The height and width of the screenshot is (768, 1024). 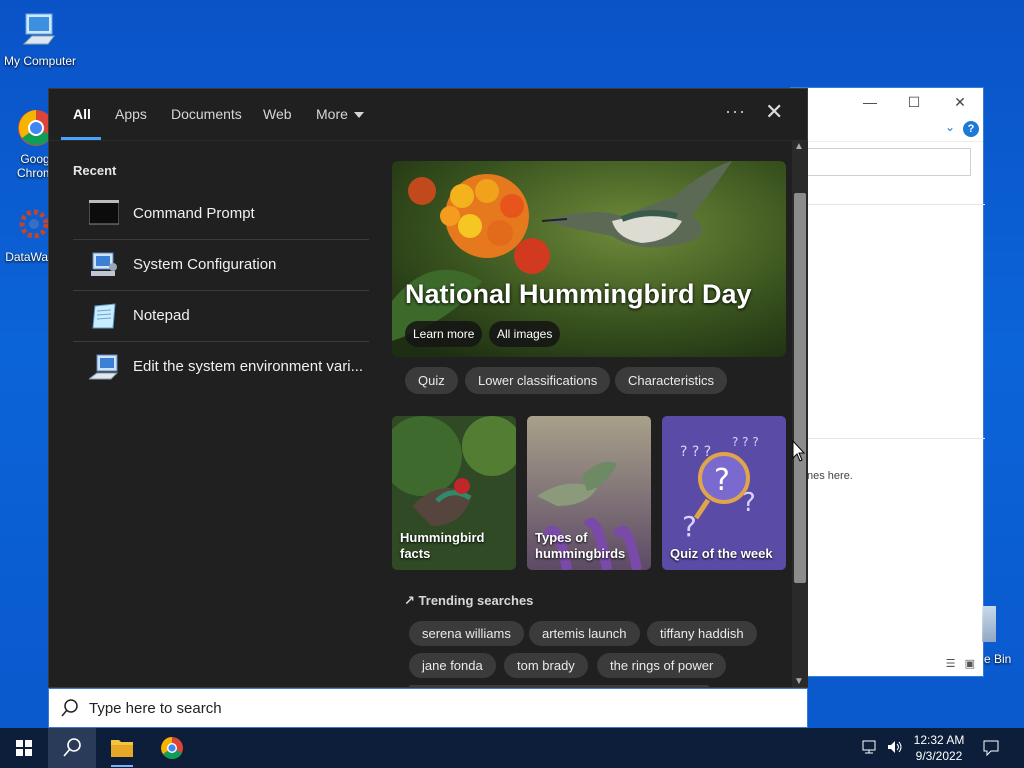 I want to click on explorer-ribbon: ⌄ ?, so click(x=887, y=129).